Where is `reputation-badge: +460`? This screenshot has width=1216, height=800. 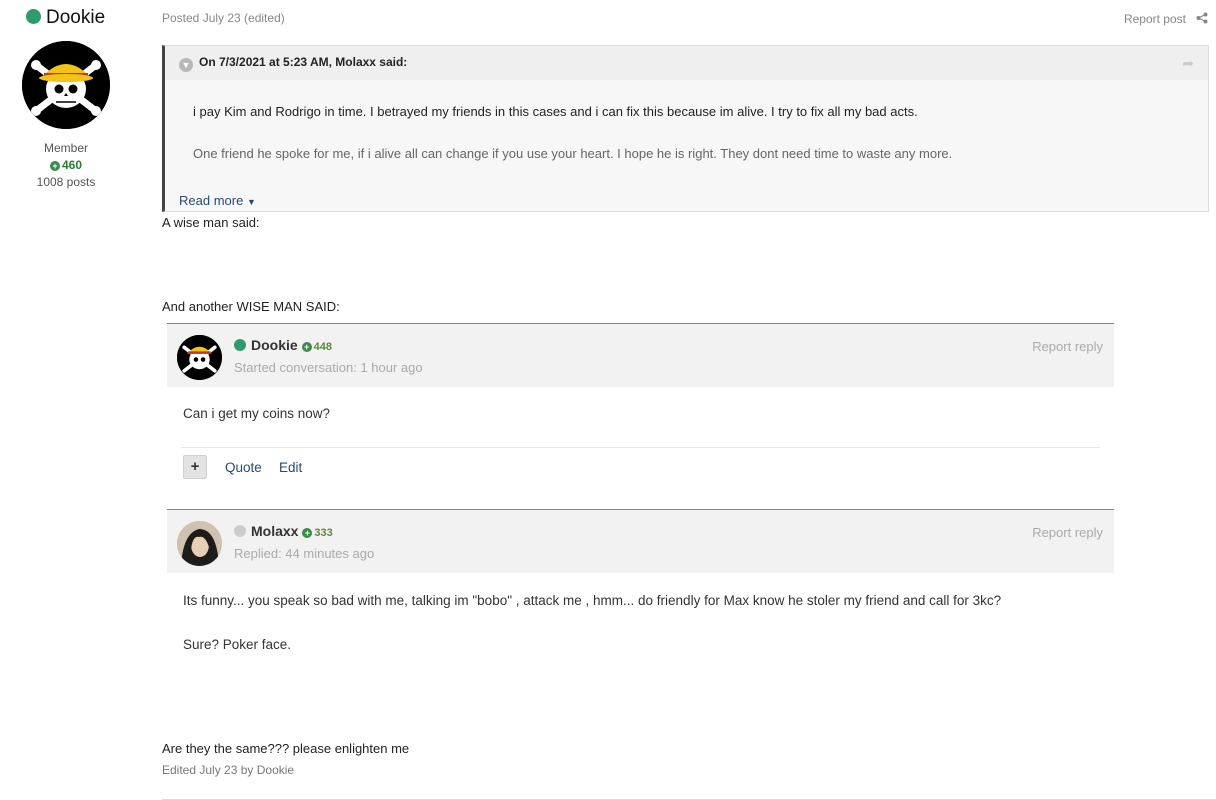
reputation-badge: +460 is located at coordinates (66, 165).